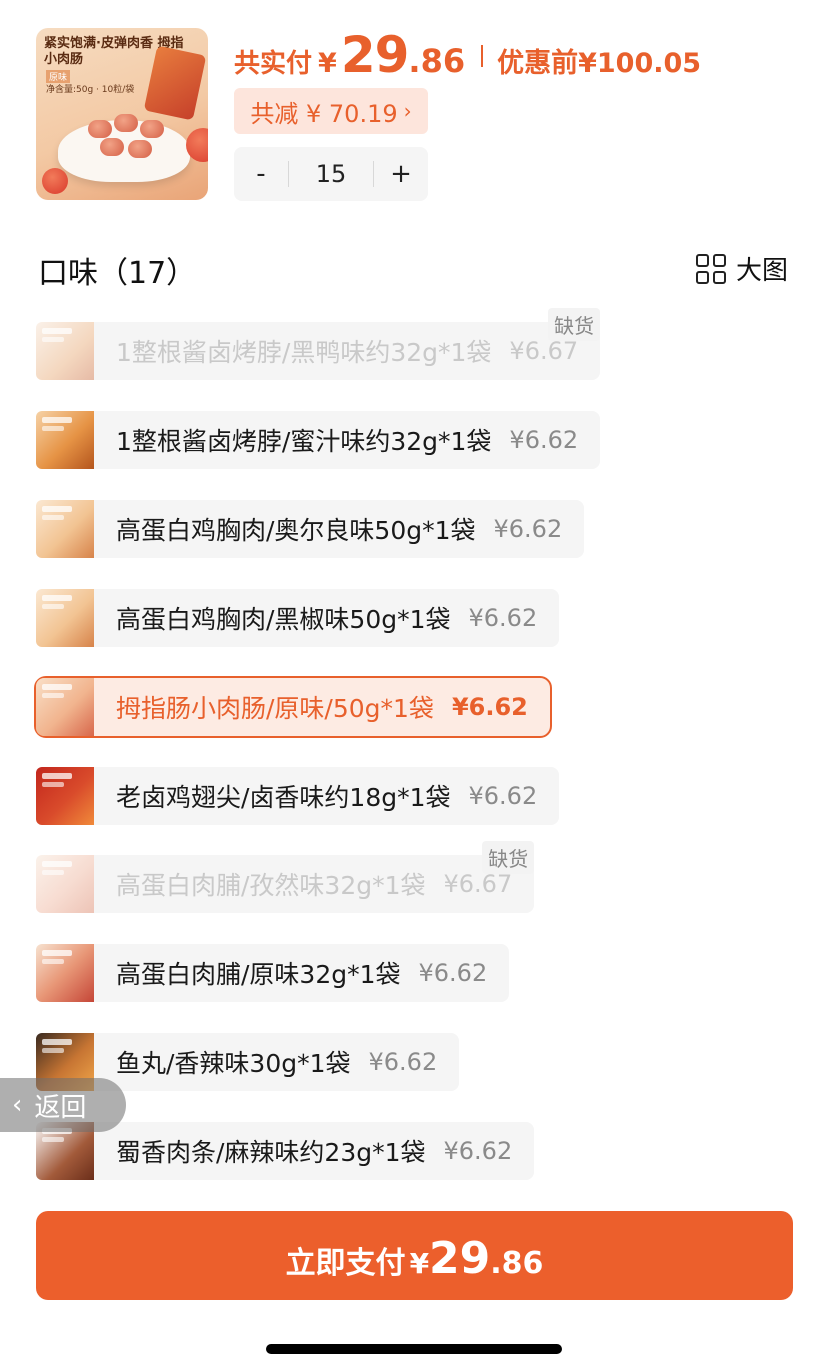  What do you see at coordinates (640, 63) in the screenshot?
I see `orig-price: ¥100.05` at bounding box center [640, 63].